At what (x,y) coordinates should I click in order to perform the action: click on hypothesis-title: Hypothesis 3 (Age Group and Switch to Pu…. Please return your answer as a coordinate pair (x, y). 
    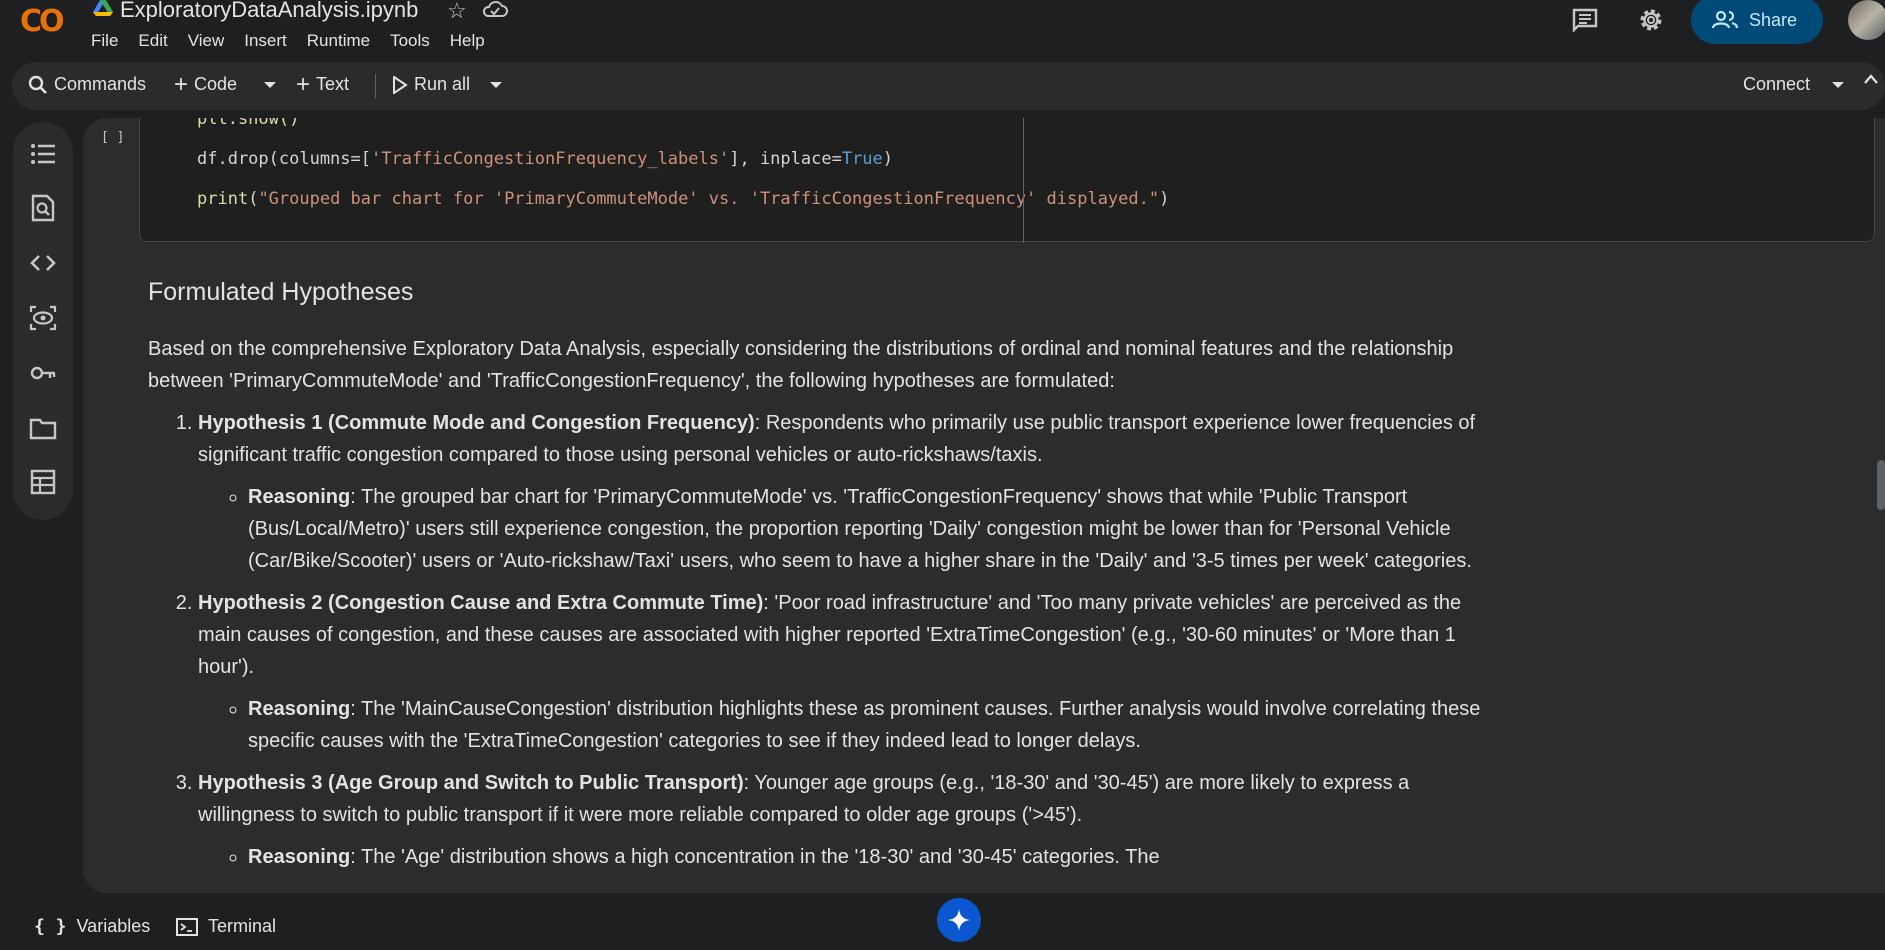
    Looking at the image, I should click on (471, 783).